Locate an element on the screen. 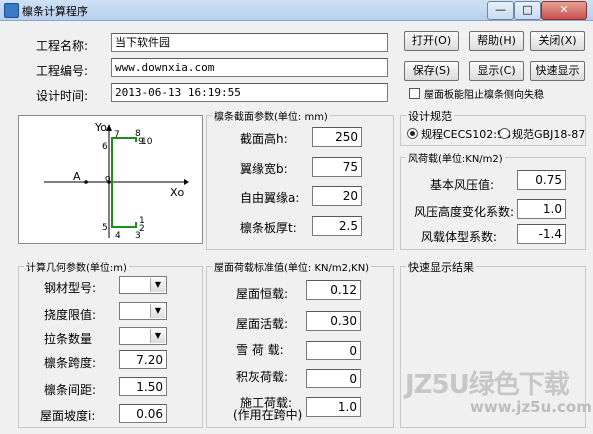 Image resolution: width=593 pixels, height=434 pixels. centroid-label: o is located at coordinates (108, 179).